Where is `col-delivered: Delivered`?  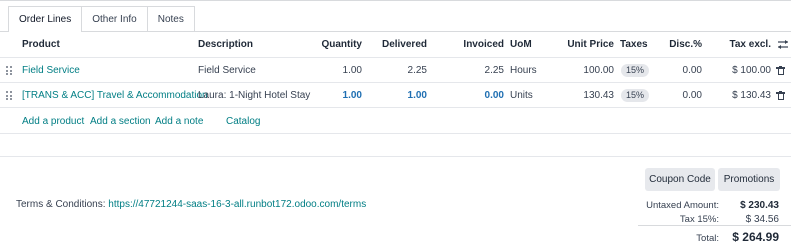 col-delivered: Delivered is located at coordinates (404, 44).